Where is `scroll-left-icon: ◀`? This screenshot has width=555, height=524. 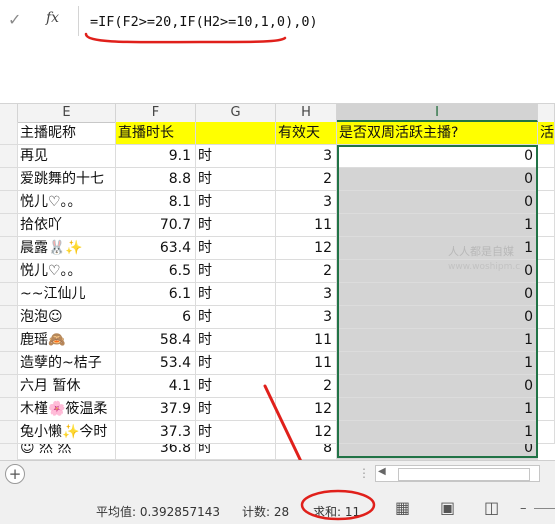 scroll-left-icon: ◀ is located at coordinates (382, 471).